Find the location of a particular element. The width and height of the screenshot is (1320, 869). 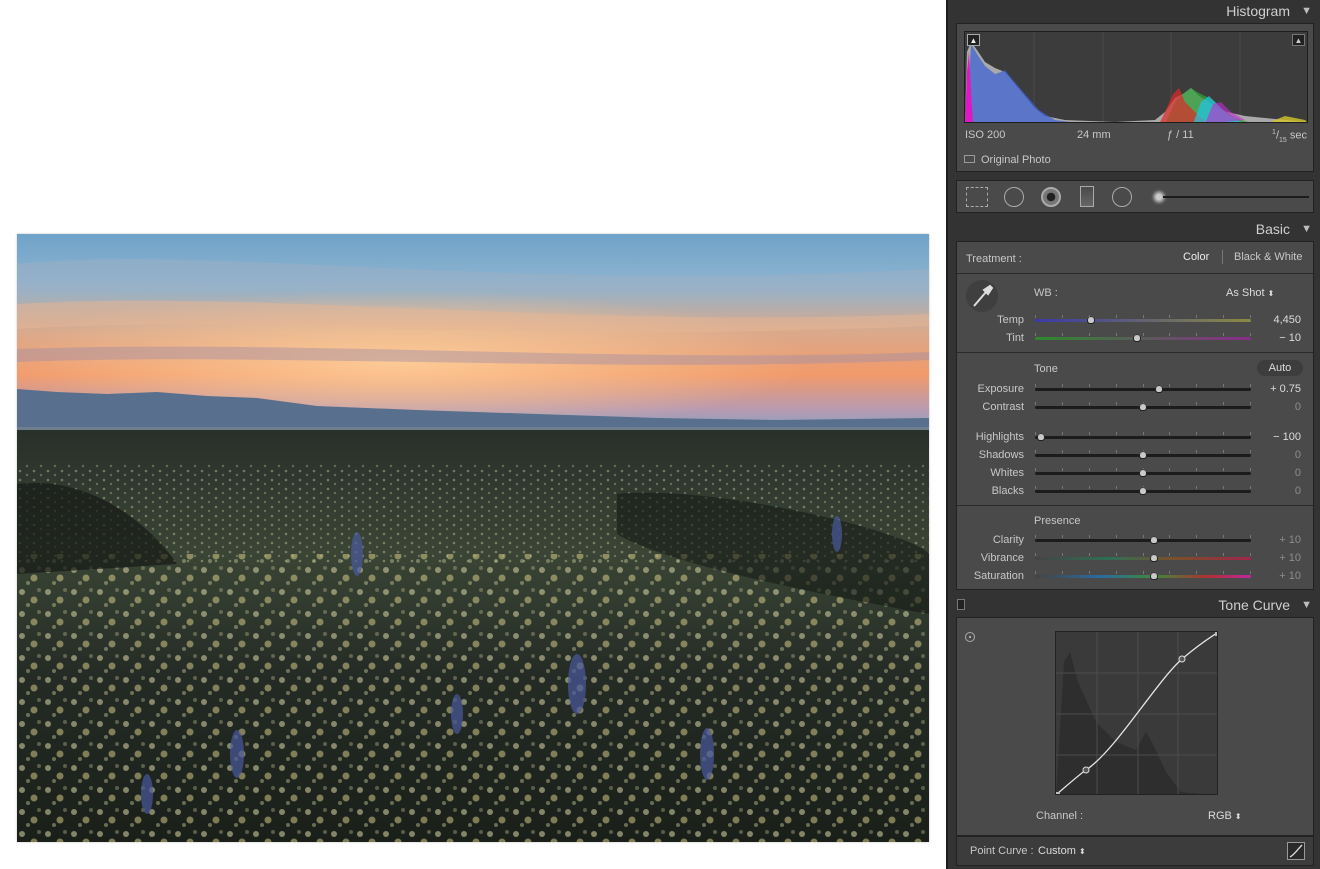

blacks-value: 0 is located at coordinates (1298, 491).